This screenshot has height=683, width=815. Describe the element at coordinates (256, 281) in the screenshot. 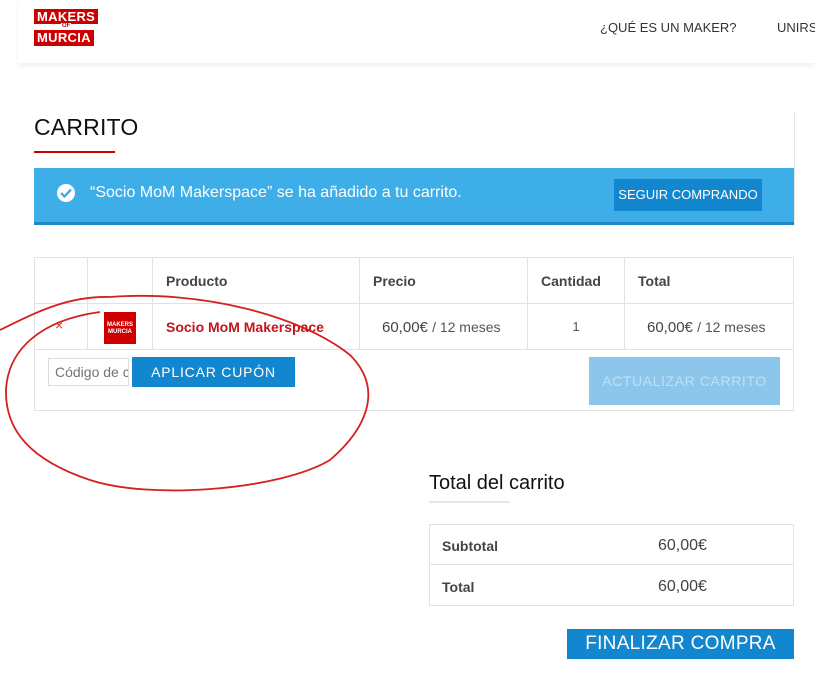

I see `header-product: Producto` at that location.